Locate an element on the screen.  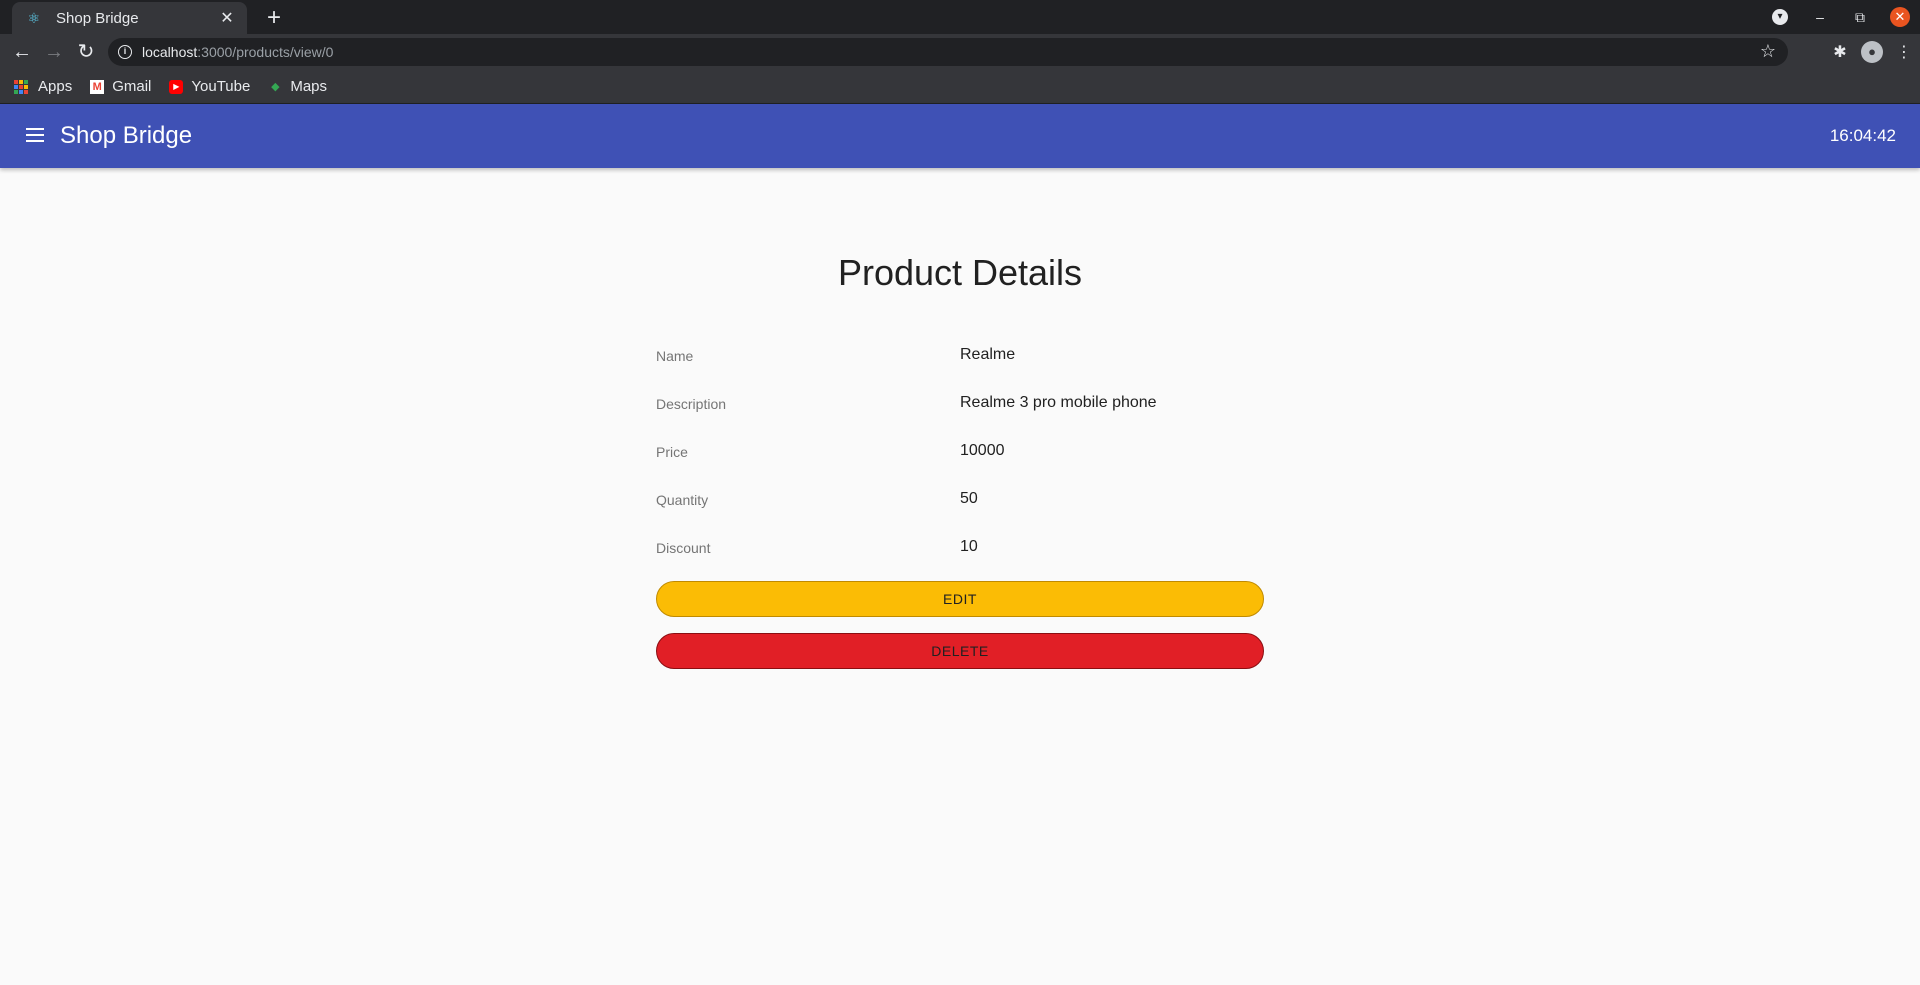
url-host: localhost is located at coordinates (170, 52).